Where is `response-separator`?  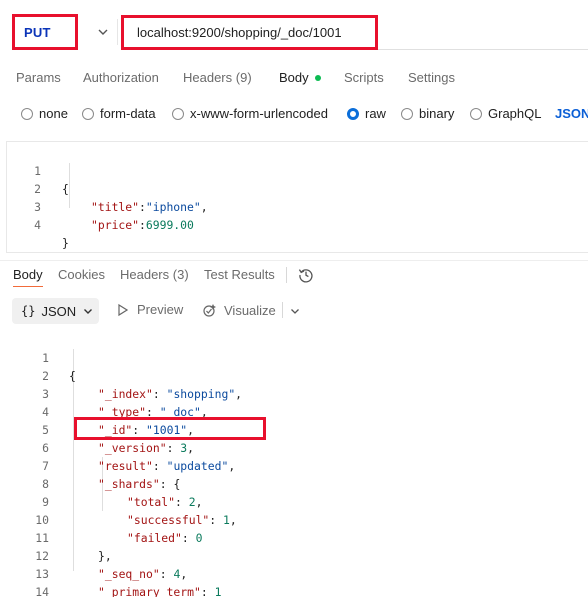 response-separator is located at coordinates (294, 260).